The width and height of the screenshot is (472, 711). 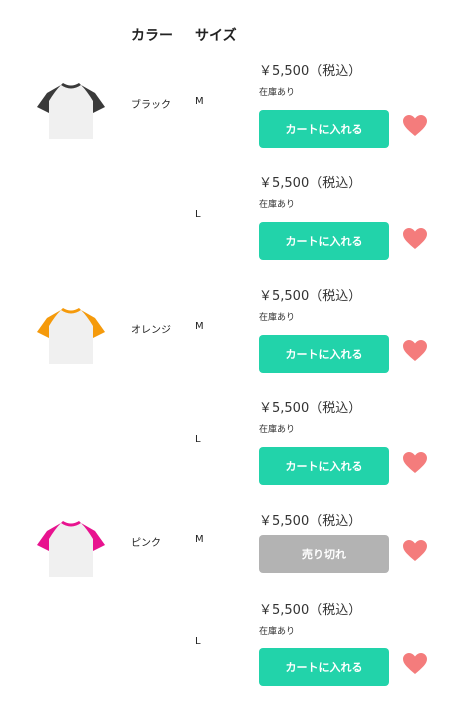 I want to click on color-label: ピンク, so click(x=146, y=543).